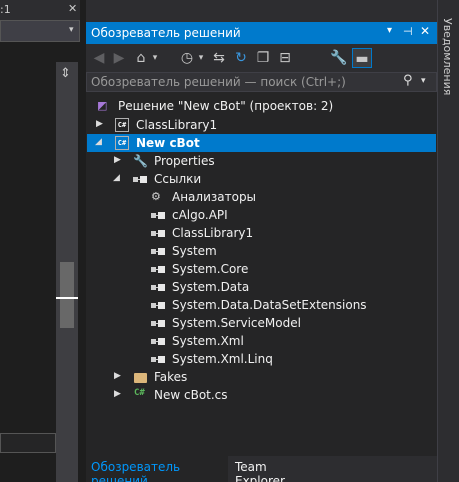 The height and width of the screenshot is (482, 459). I want to click on project-label: ClassLibrary1, so click(177, 125).